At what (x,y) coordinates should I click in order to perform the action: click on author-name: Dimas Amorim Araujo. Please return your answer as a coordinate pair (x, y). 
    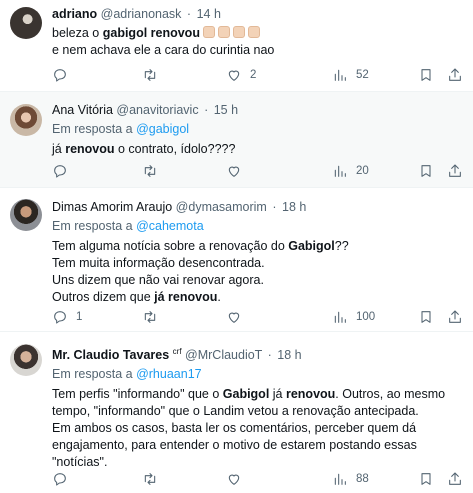
    Looking at the image, I should click on (112, 207).